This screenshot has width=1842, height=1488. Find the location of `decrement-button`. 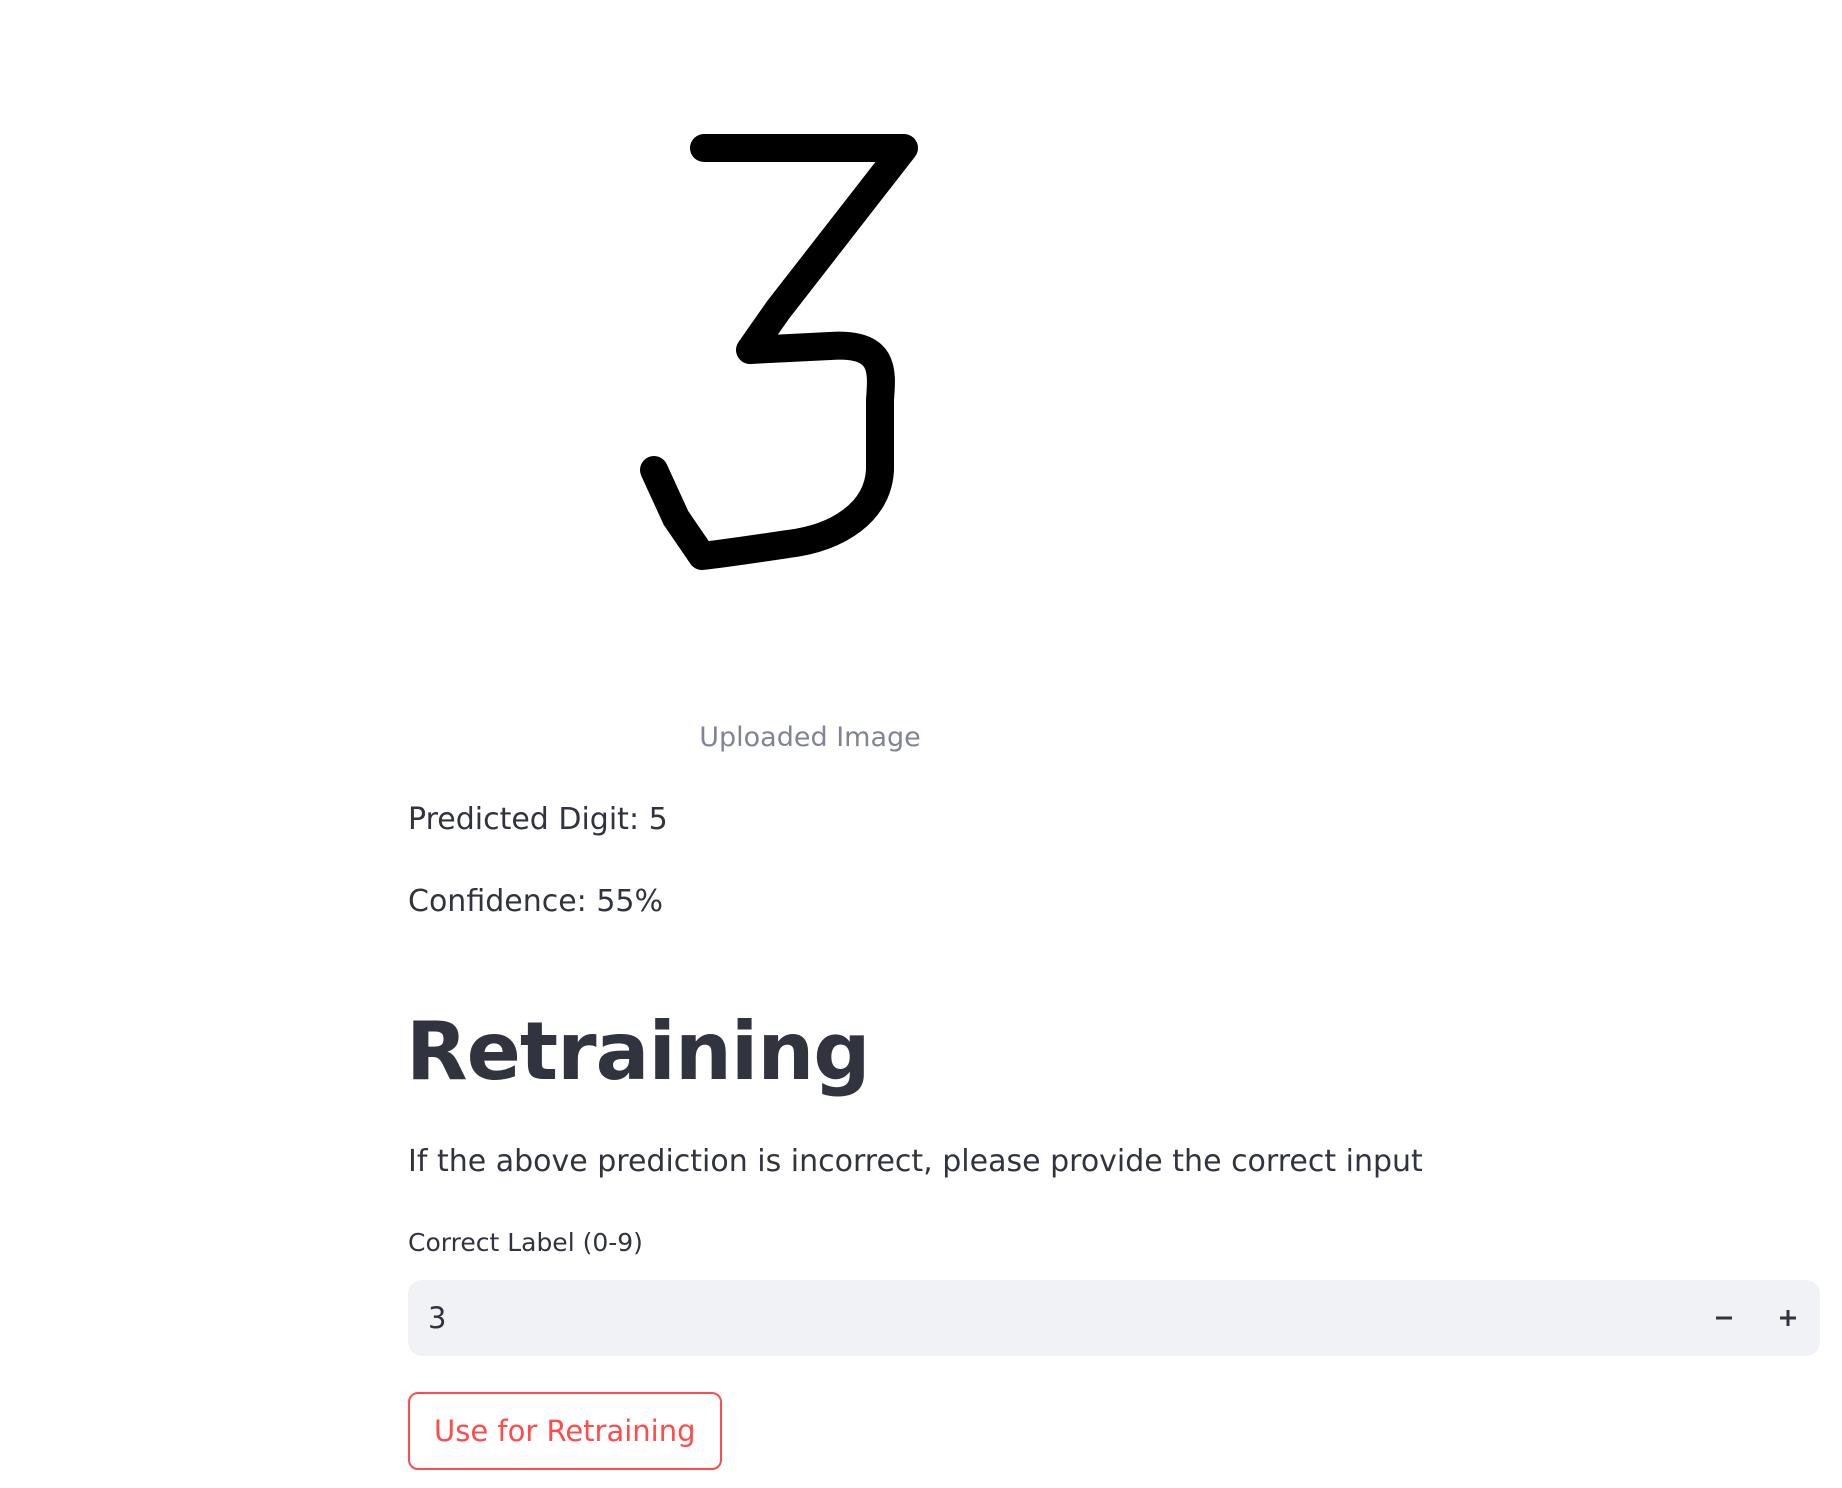

decrement-button is located at coordinates (1724, 1318).